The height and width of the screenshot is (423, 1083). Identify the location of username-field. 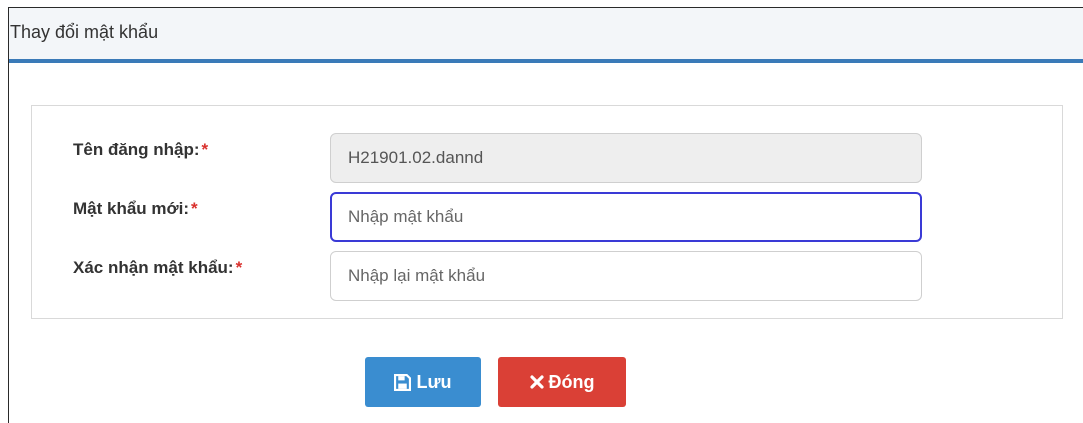
(626, 158).